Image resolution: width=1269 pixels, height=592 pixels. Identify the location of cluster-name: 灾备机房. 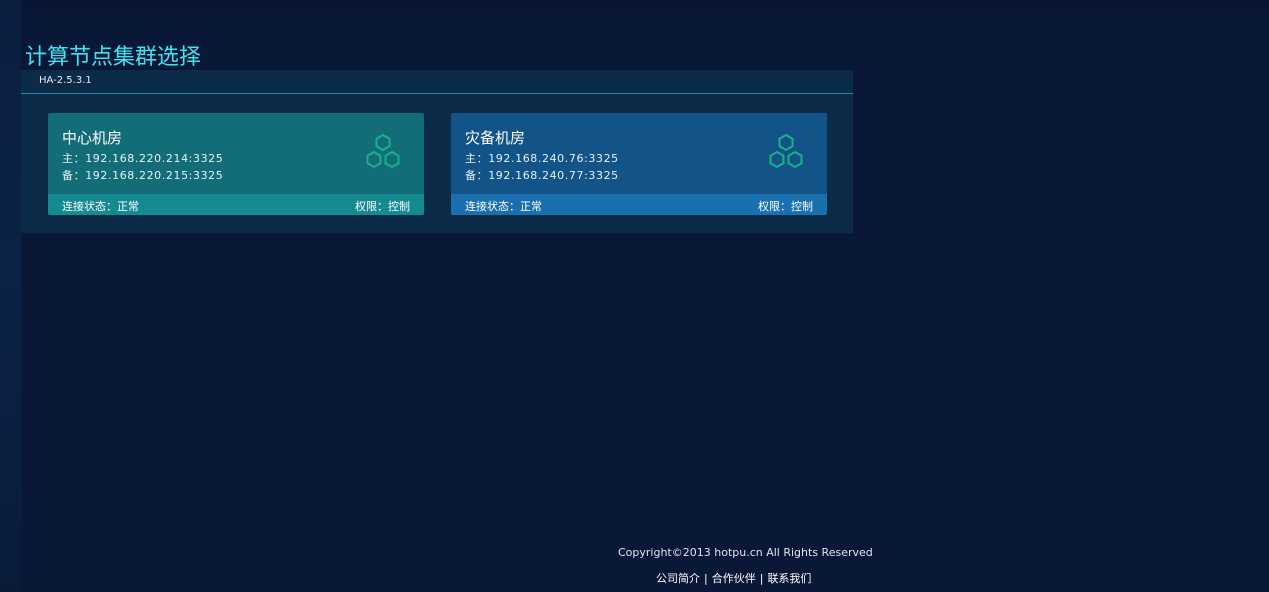
(495, 138).